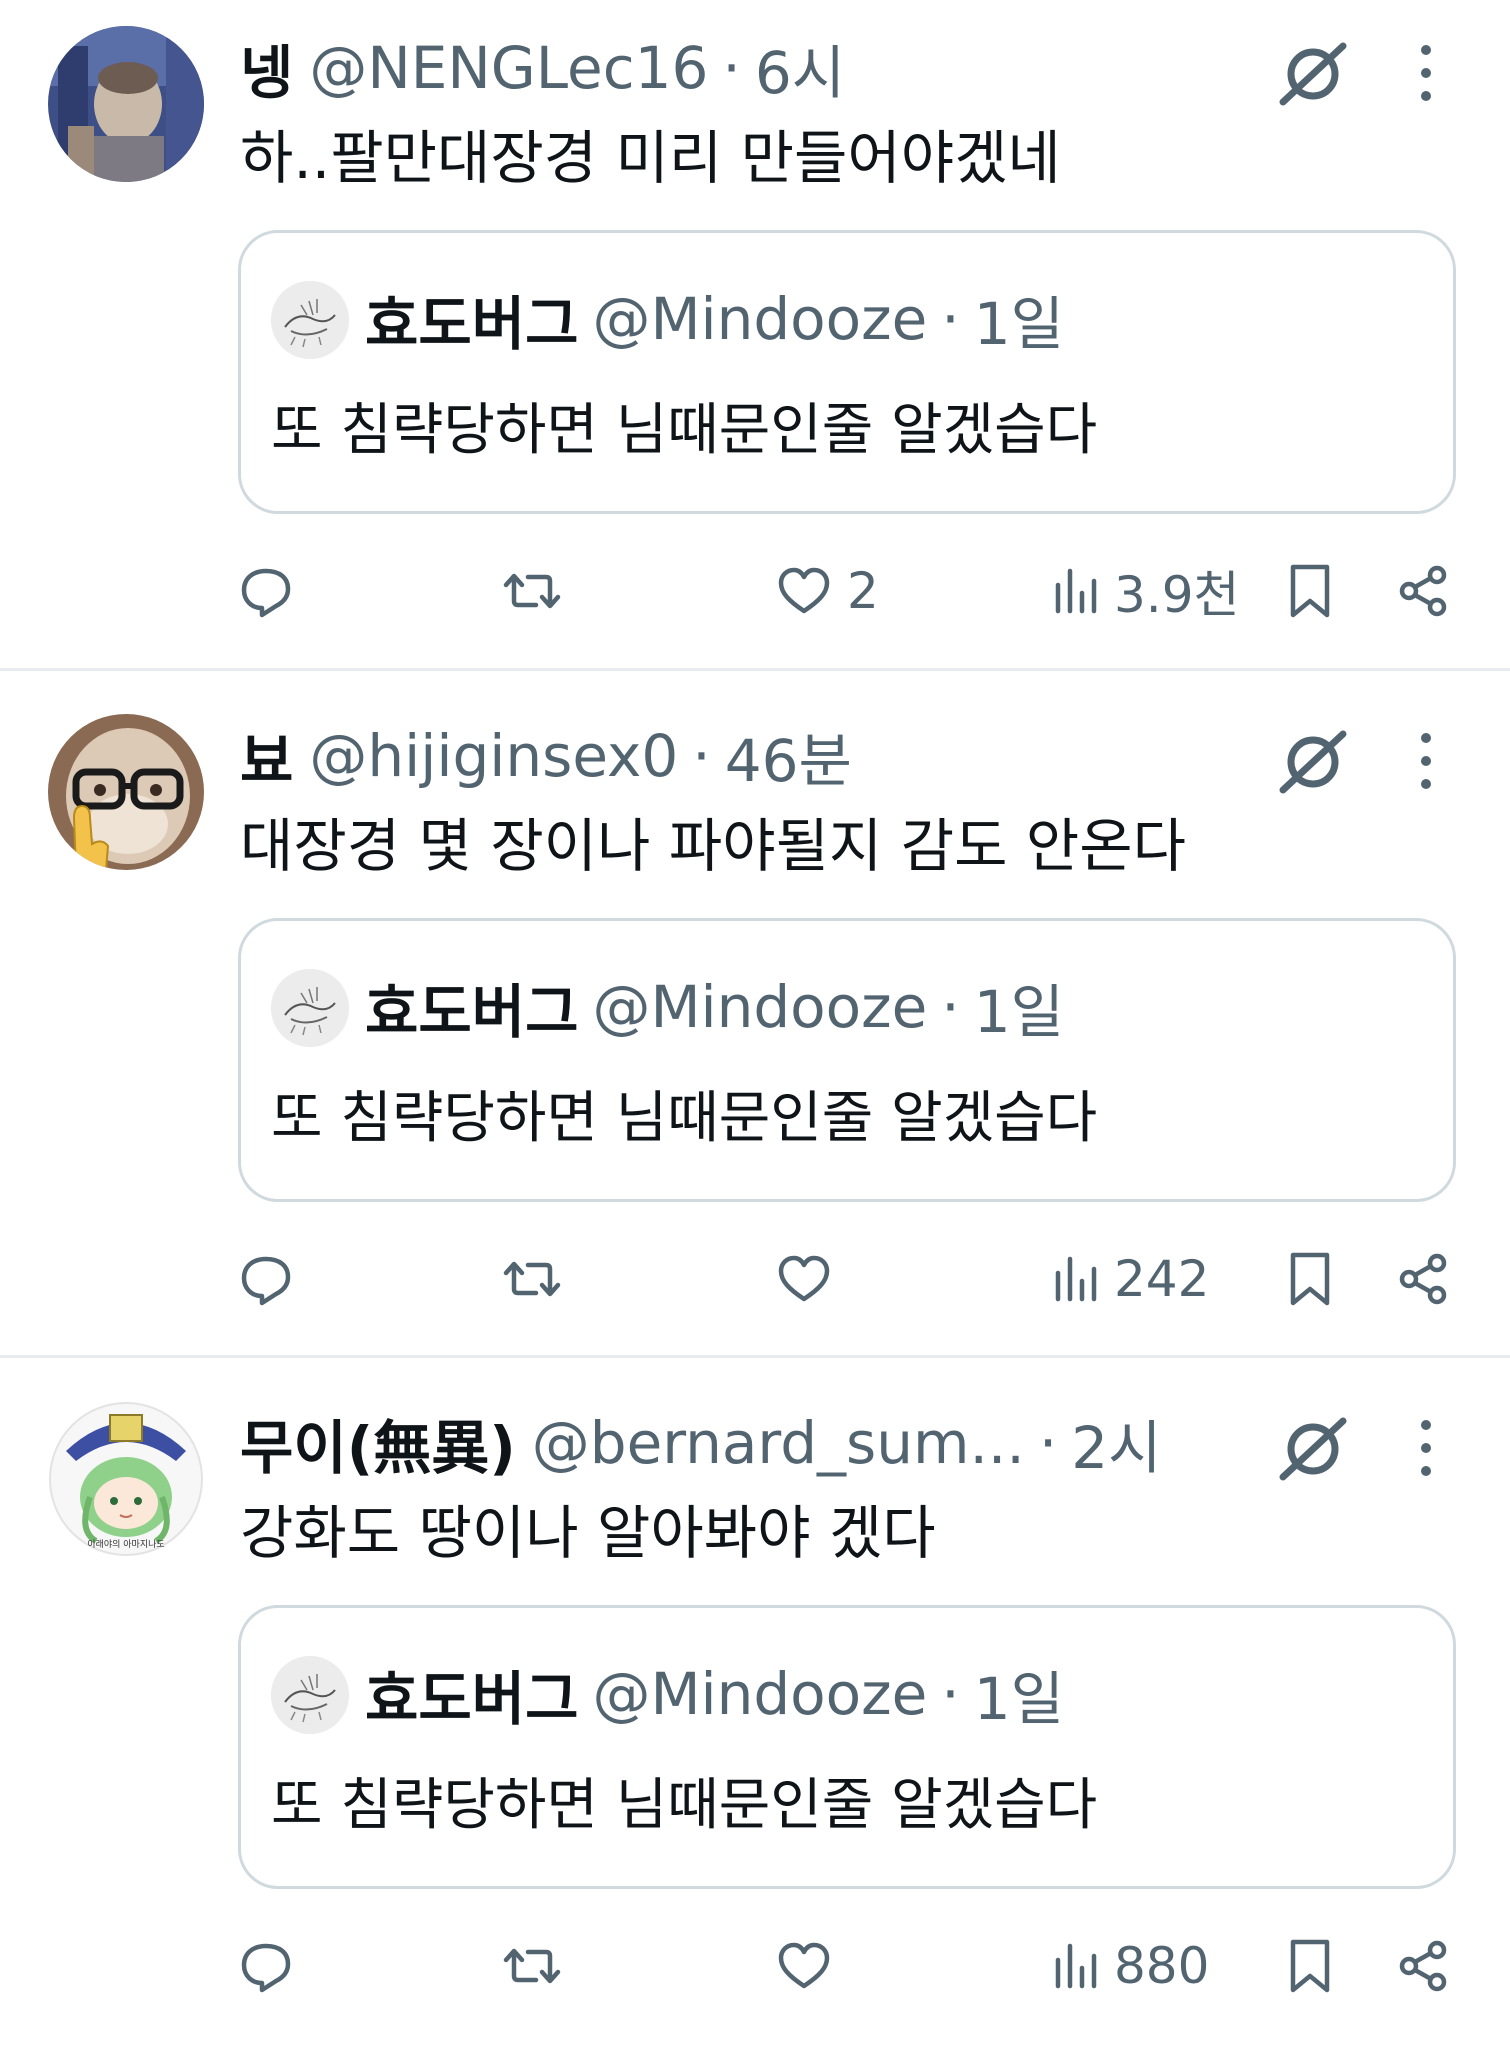 The width and height of the screenshot is (1510, 2048). I want to click on tweet-header: 뵤 @hijiginsex0 · 46분, so click(546, 756).